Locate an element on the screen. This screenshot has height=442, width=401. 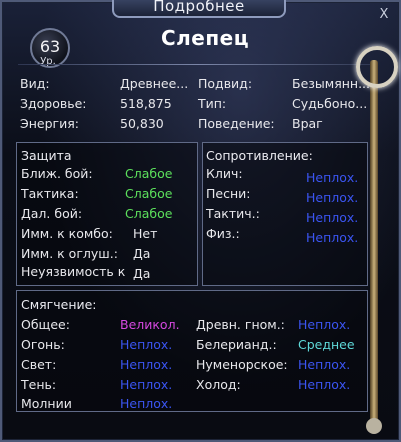
mitigation-value-frost: Неплох. is located at coordinates (324, 384).